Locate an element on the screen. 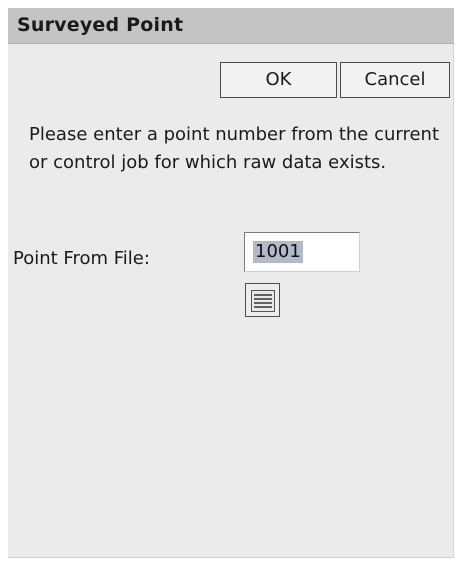  dialog-title: Surveyed Point is located at coordinates (100, 25).